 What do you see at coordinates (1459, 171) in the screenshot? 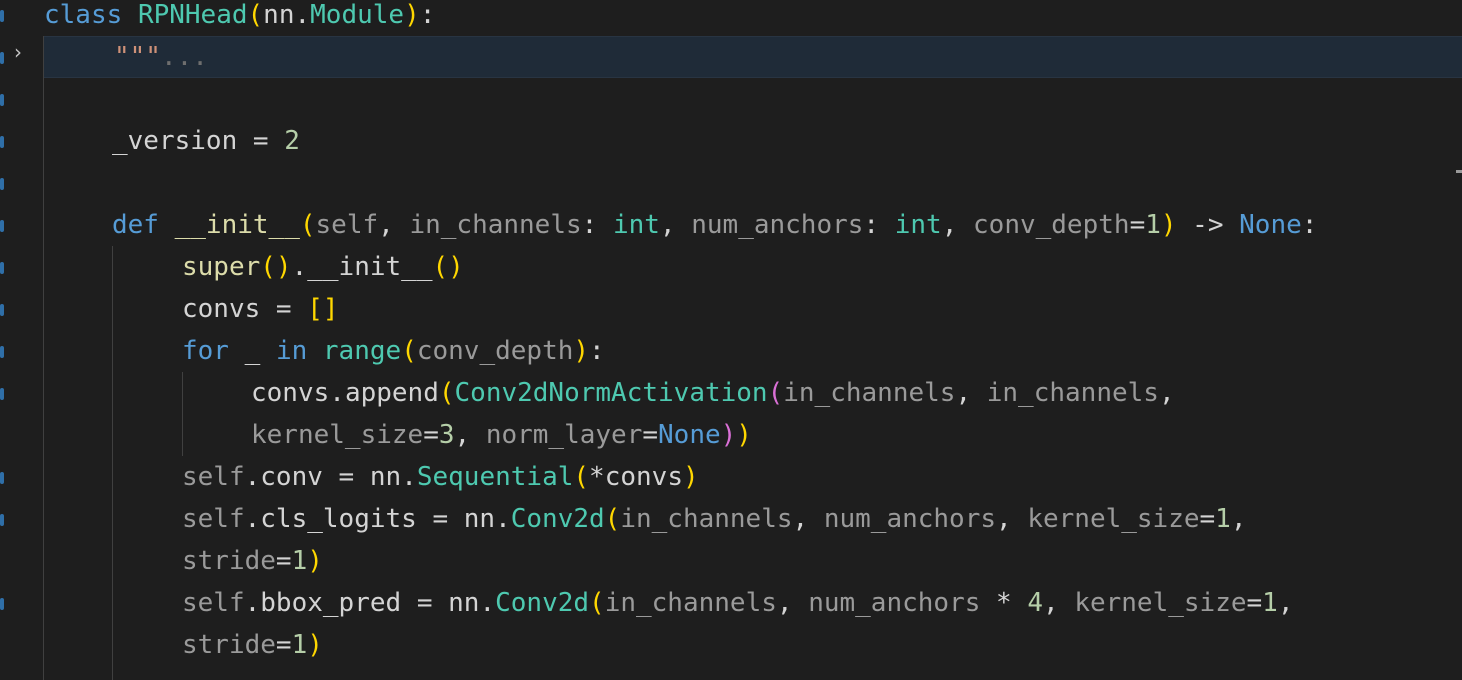
I see `scrollbar-marker` at bounding box center [1459, 171].